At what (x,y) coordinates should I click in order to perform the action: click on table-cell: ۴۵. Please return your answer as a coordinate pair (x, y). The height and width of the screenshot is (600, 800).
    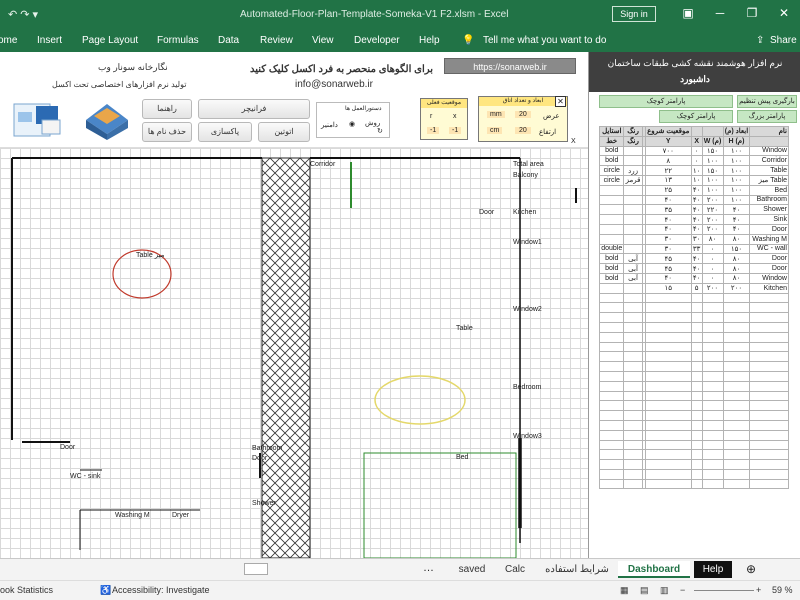
    Looking at the image, I should click on (668, 268).